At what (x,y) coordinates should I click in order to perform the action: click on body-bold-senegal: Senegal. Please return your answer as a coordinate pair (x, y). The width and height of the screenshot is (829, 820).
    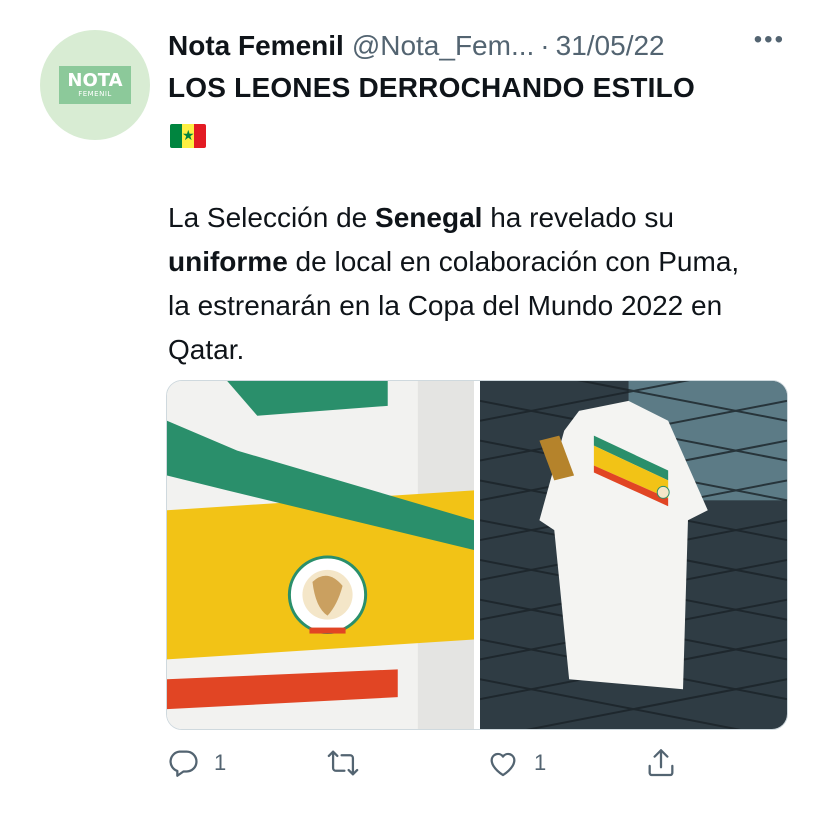
    Looking at the image, I should click on (429, 217).